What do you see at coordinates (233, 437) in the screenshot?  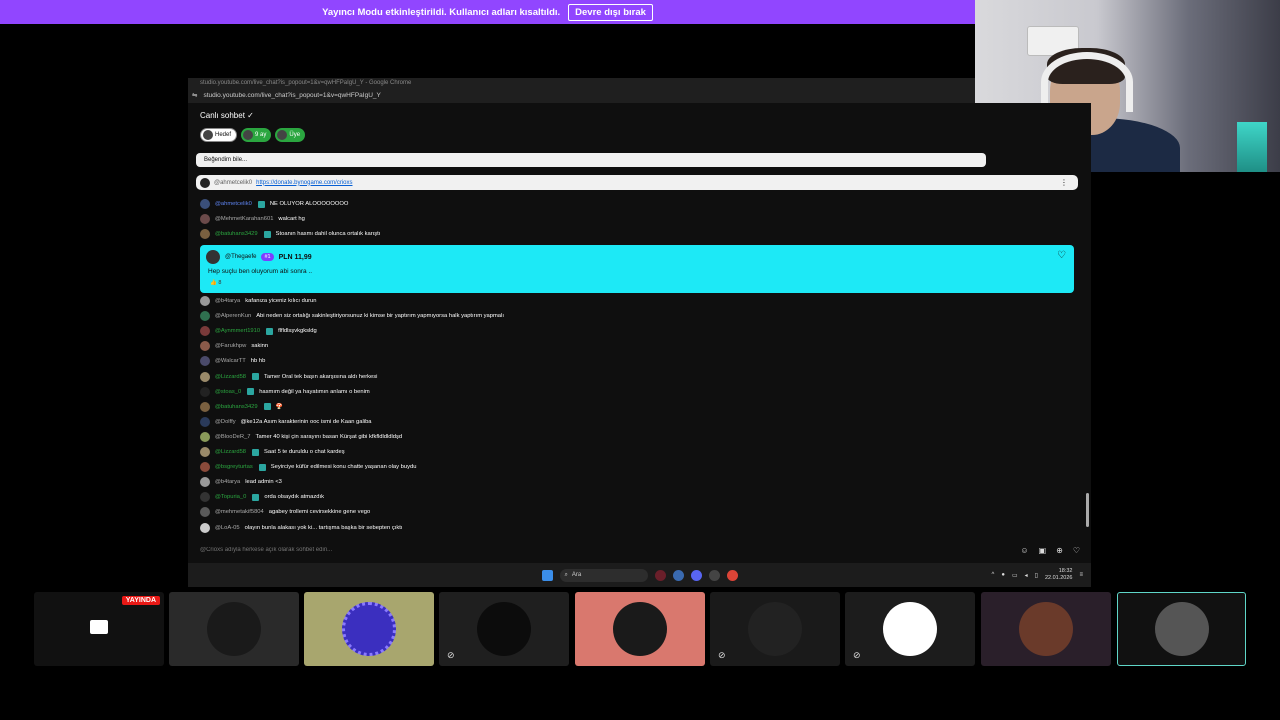 I see `chat-username: @BlooDeR_7` at bounding box center [233, 437].